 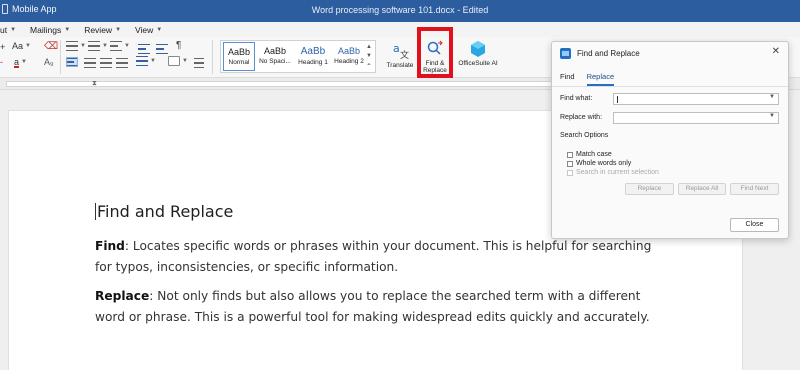 What do you see at coordinates (94, 84) in the screenshot?
I see `indent-marker-icon: ⧗` at bounding box center [94, 84].